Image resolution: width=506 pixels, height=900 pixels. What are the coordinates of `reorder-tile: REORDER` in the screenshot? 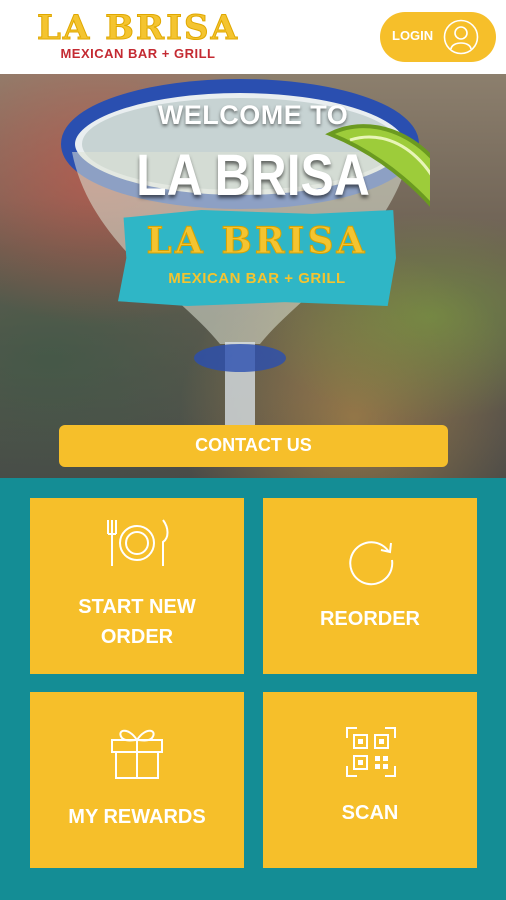 It's located at (370, 586).